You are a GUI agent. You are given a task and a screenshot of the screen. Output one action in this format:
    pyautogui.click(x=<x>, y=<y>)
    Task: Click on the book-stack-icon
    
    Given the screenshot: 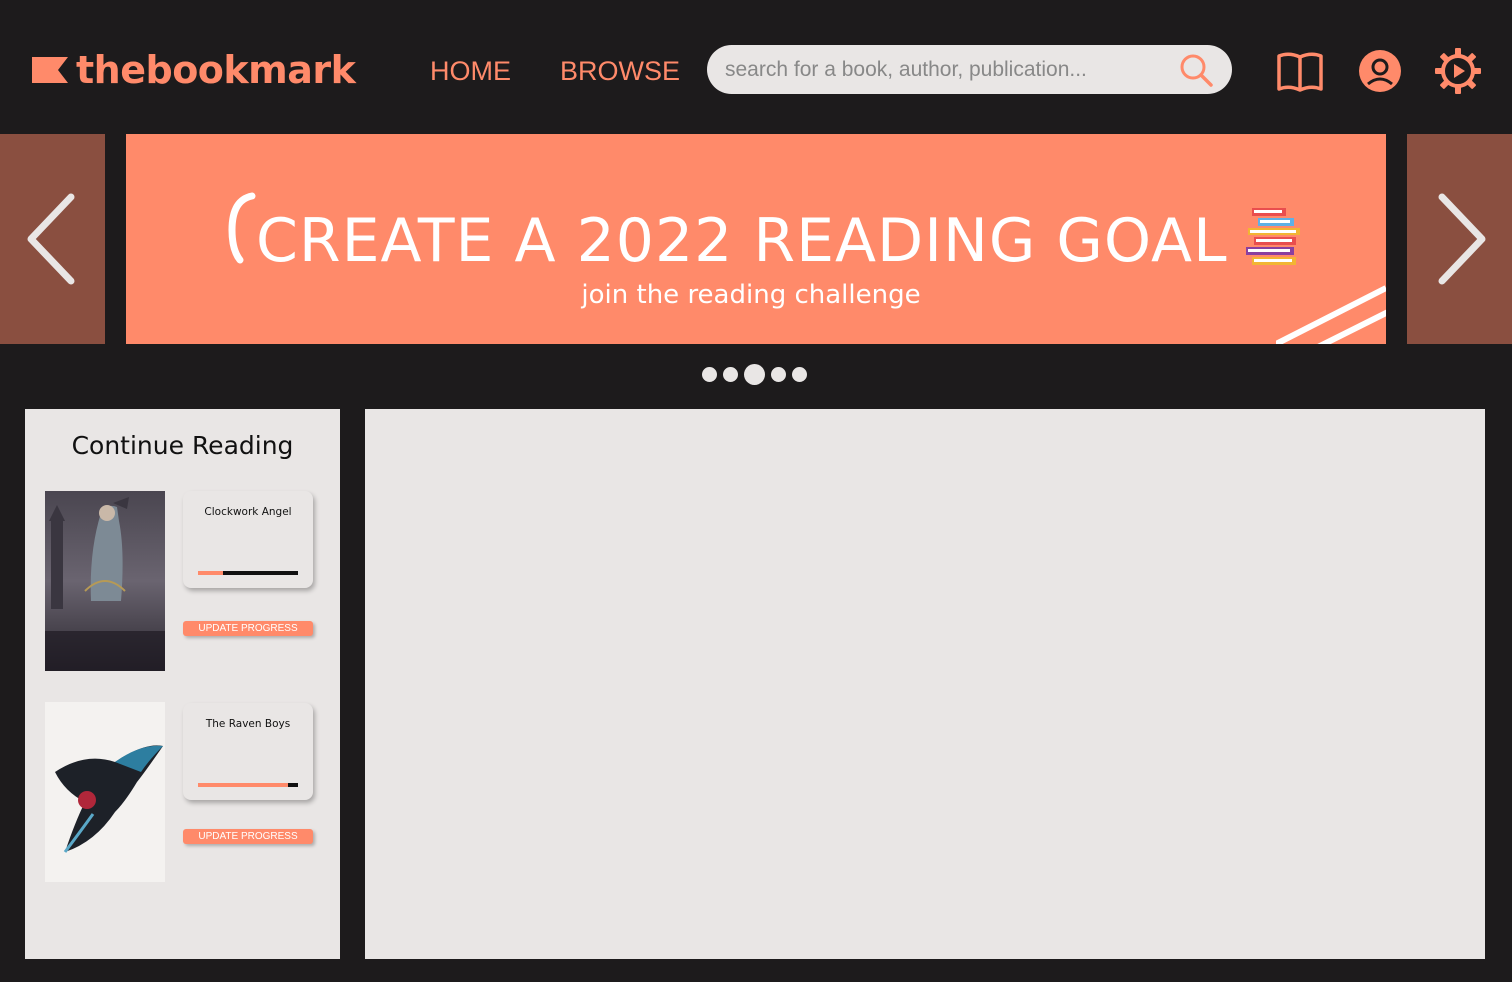 What is the action you would take?
    pyautogui.click(x=1273, y=236)
    